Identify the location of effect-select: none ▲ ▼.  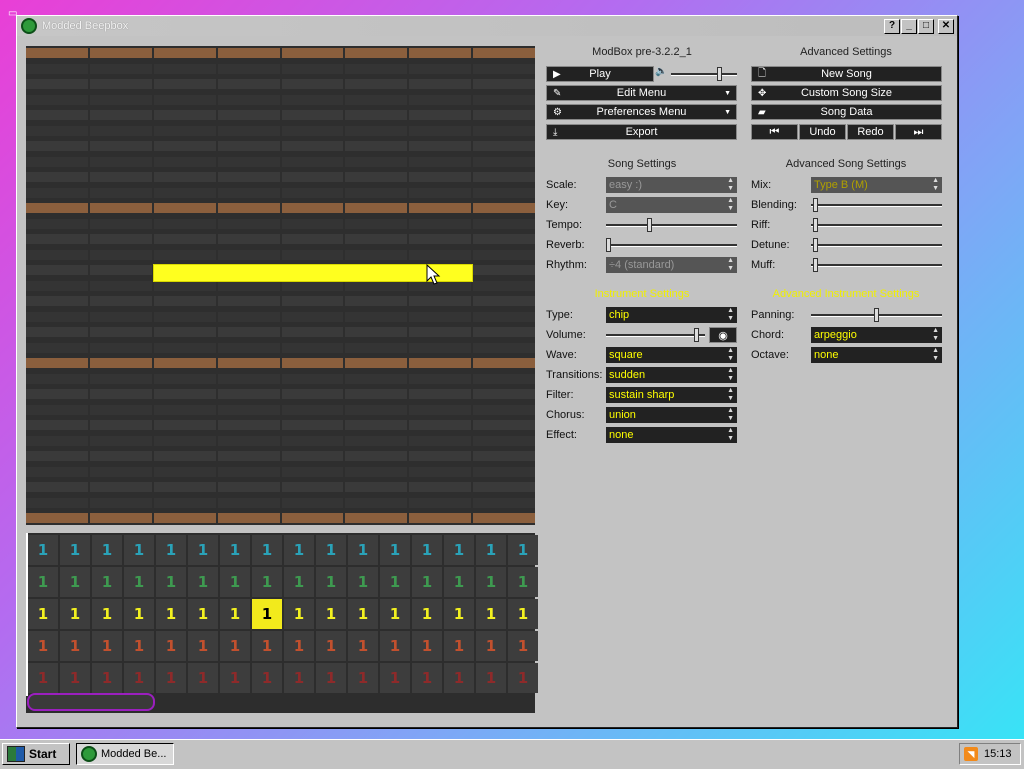
(671, 435).